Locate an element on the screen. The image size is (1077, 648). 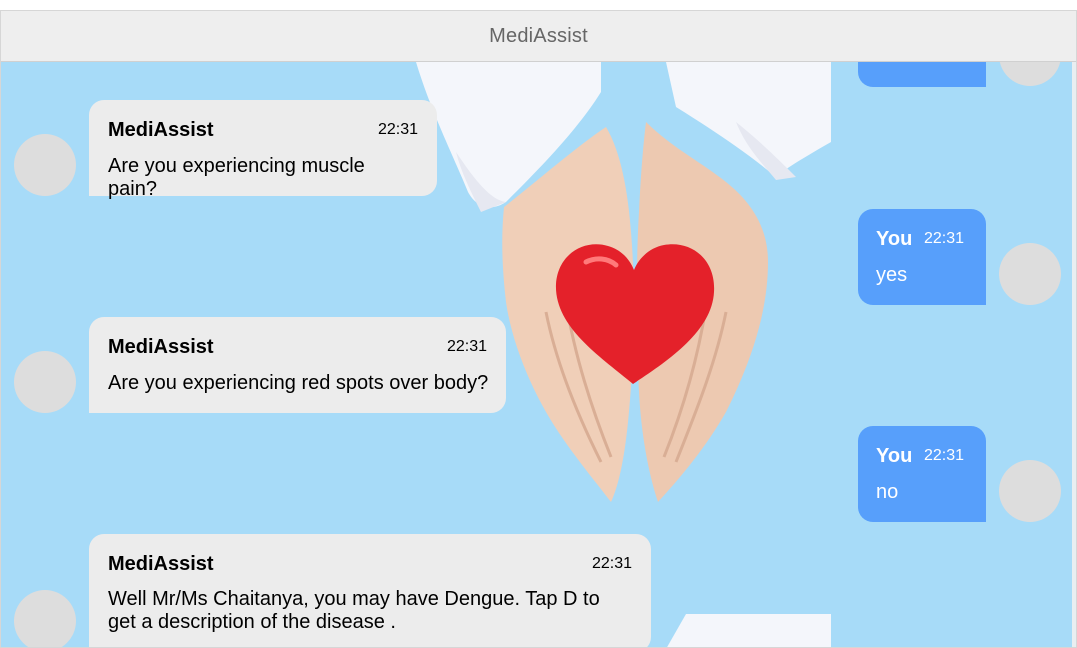
user-avatar-partial is located at coordinates (1030, 74).